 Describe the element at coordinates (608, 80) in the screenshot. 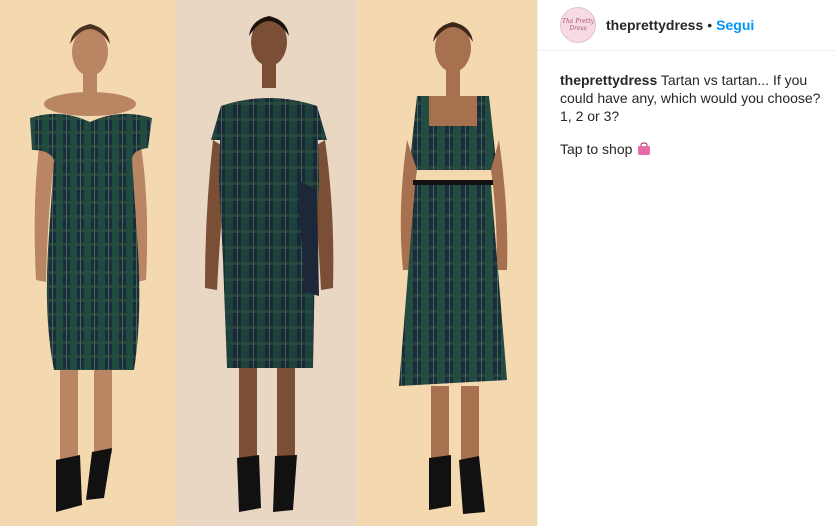

I see `caption-username-link: theprettydress` at that location.